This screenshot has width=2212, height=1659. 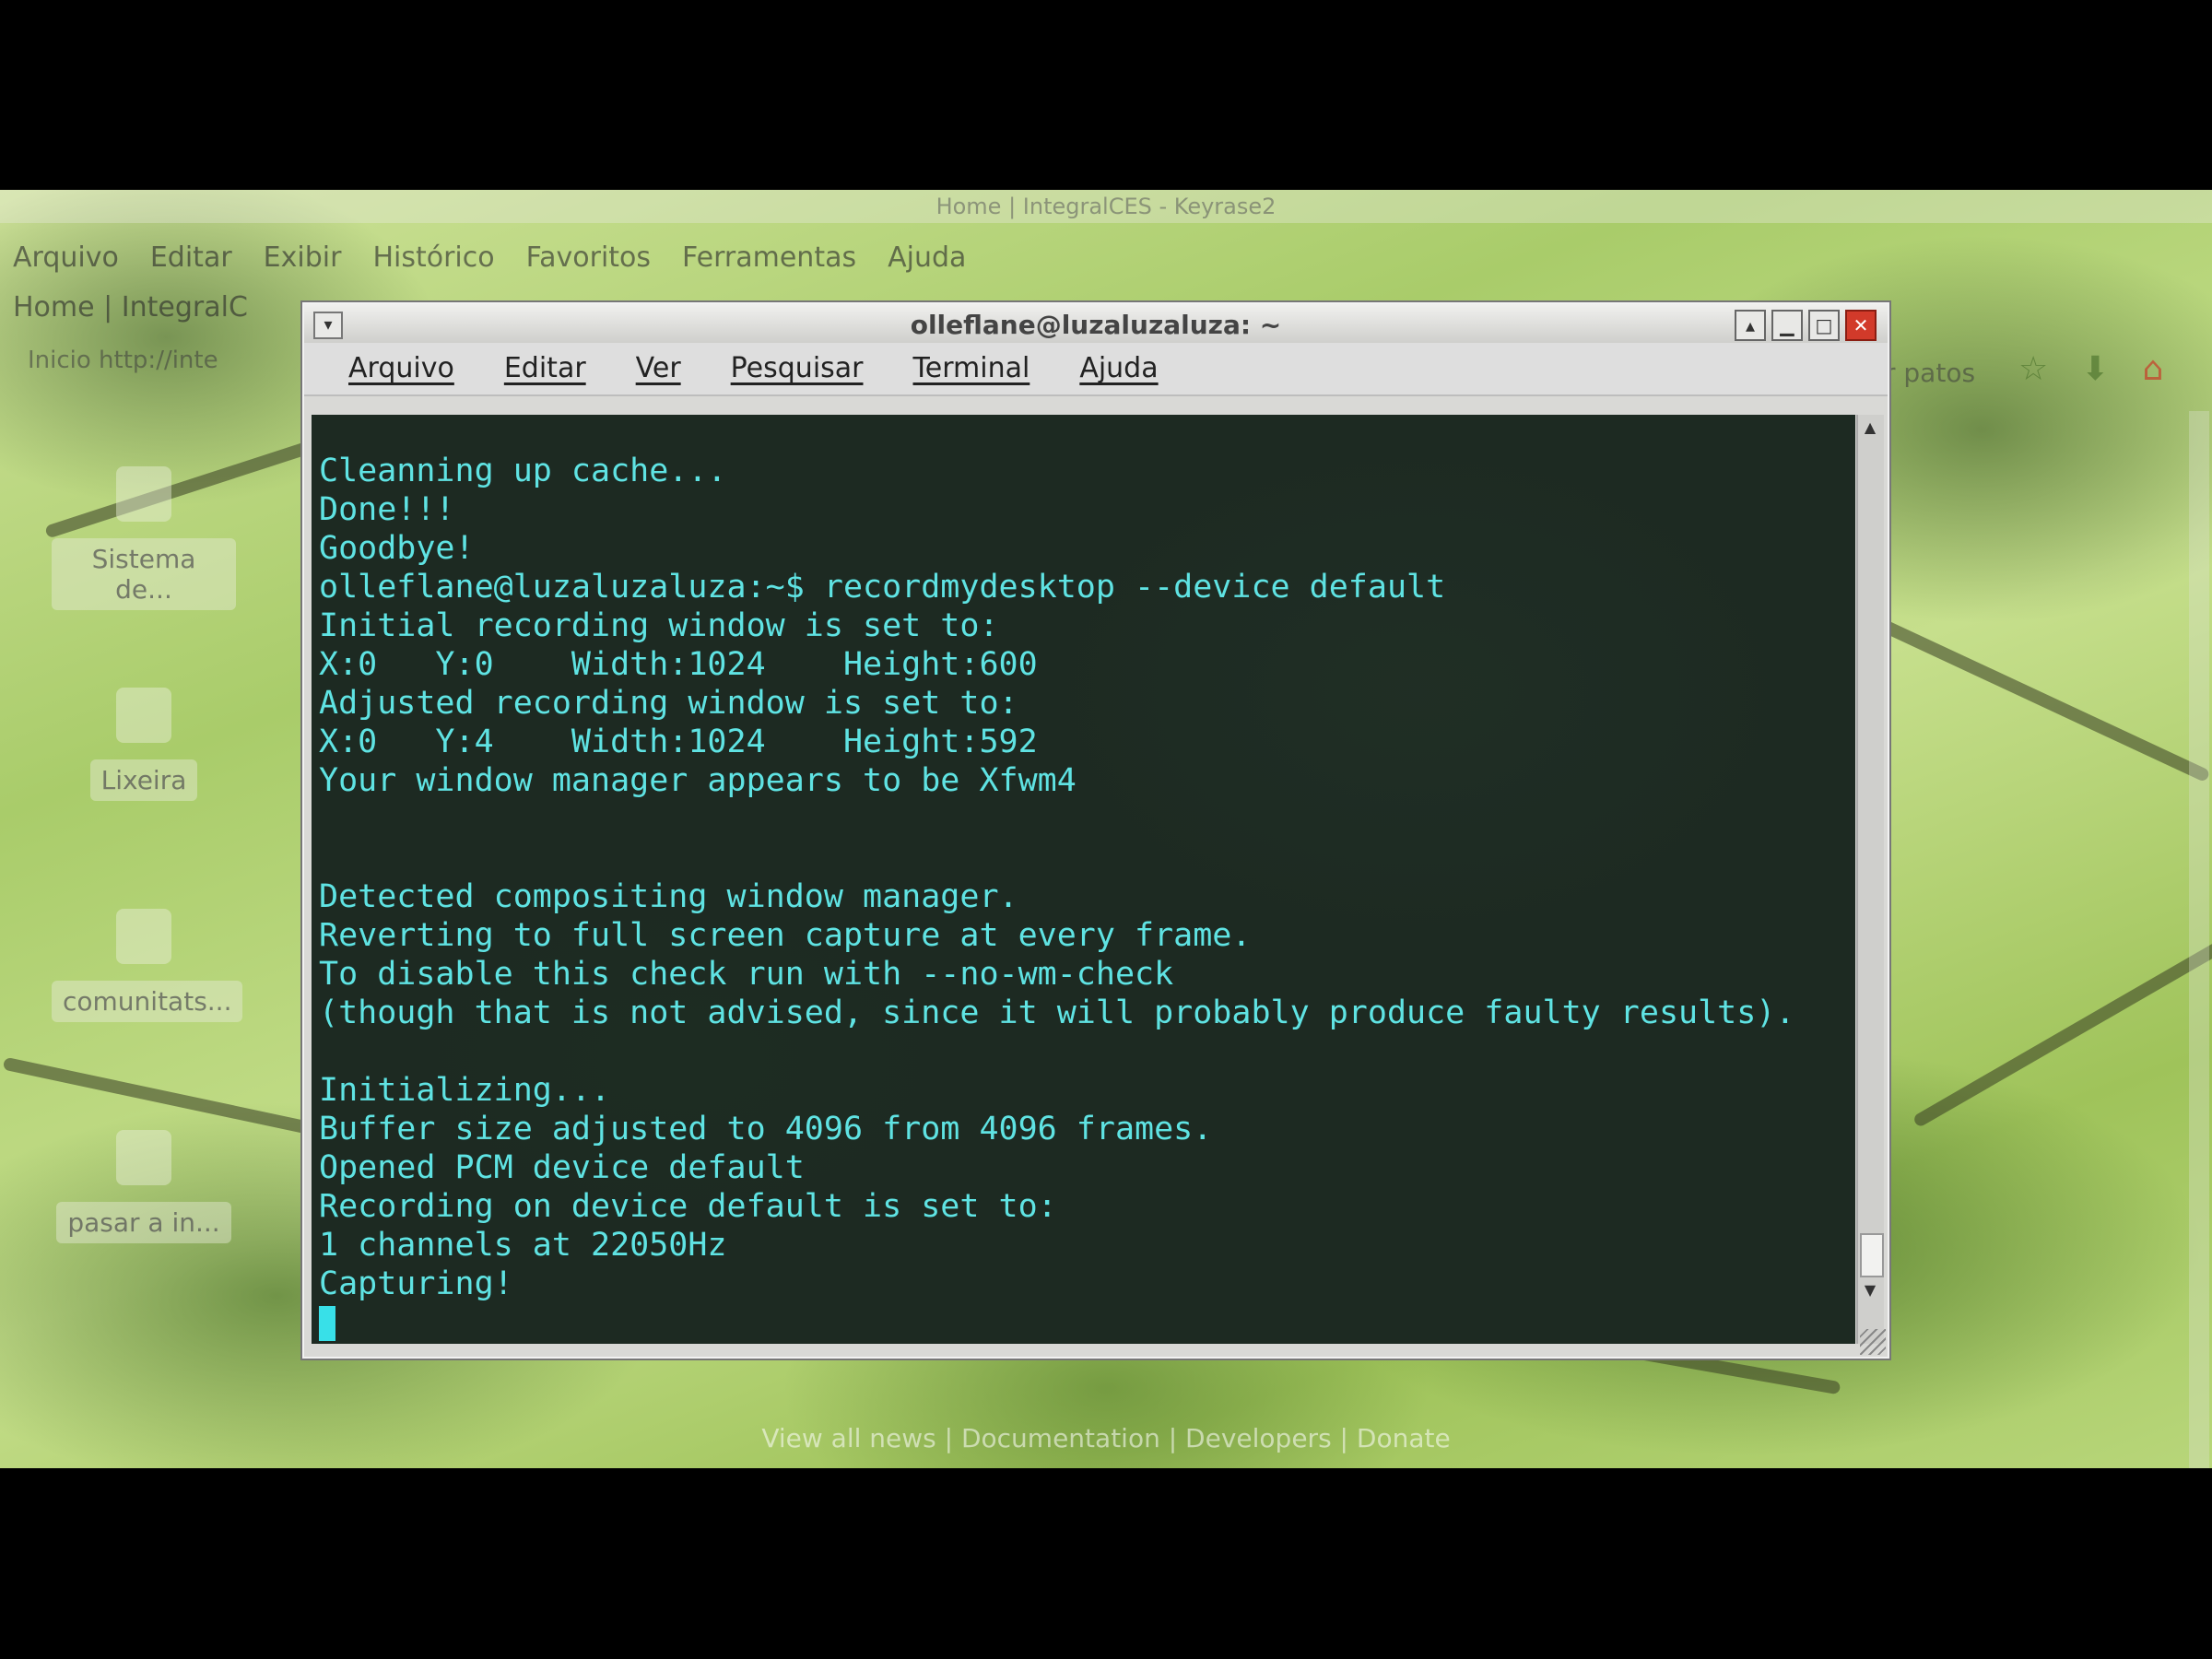 I want to click on terminal-line: Initial recording window is set to:, so click(x=659, y=625).